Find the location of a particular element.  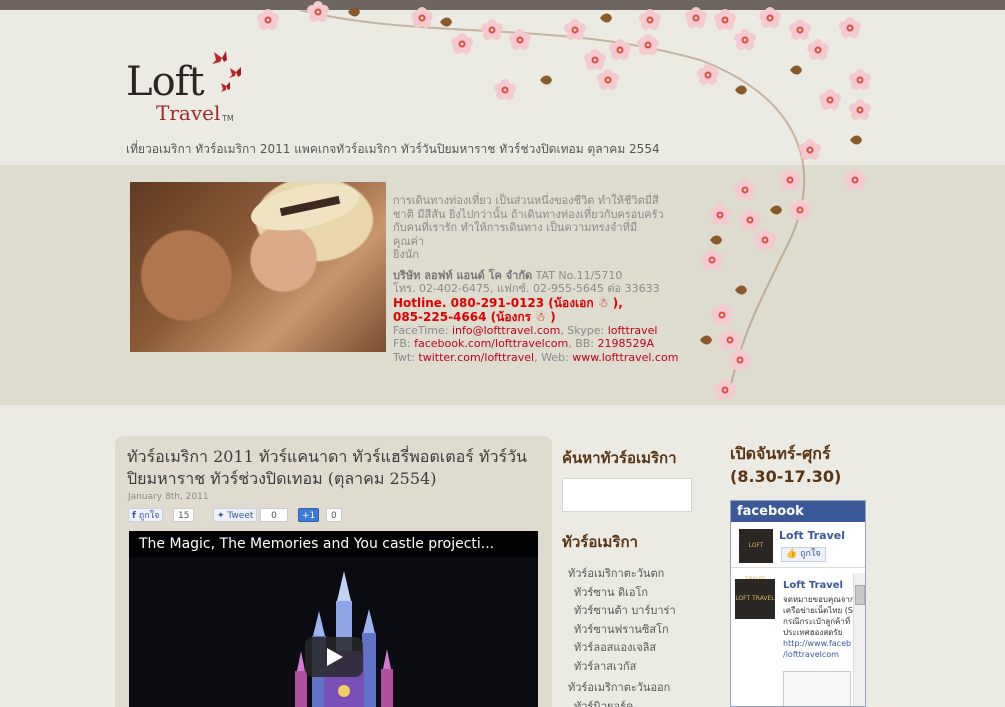

office-hours: เปิดจันทร์-ศุกร์ (8.30-17.30) is located at coordinates (785, 465).